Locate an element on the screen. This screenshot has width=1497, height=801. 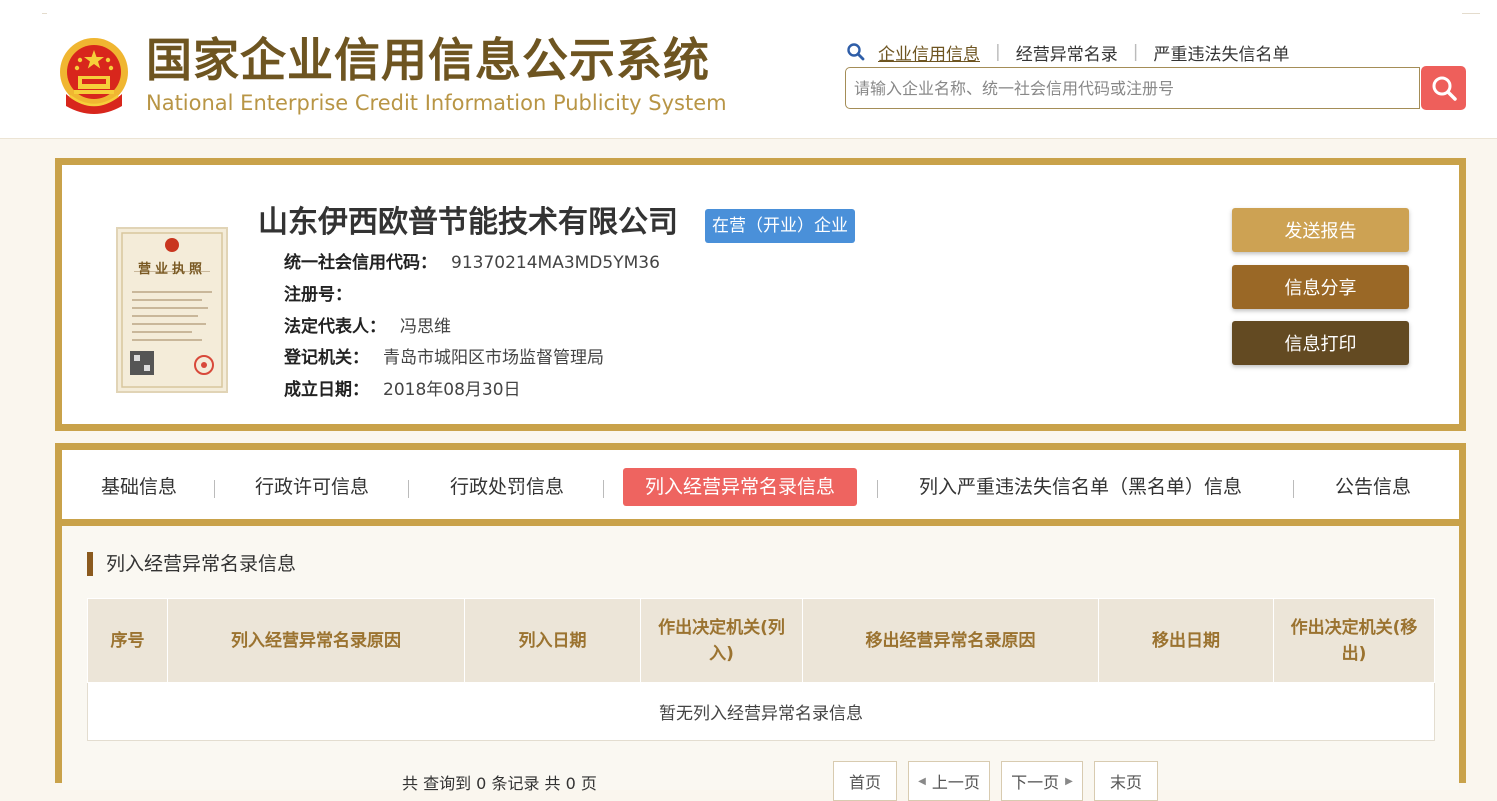
tab-basic-info: 基础信息 is located at coordinates (139, 487).